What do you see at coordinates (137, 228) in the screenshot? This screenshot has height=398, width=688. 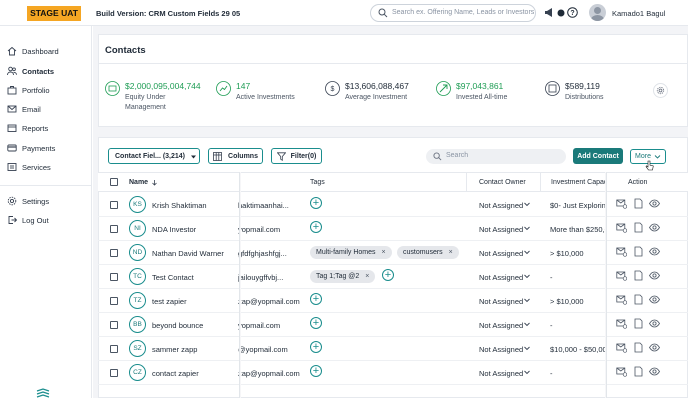 I see `avatar: NI` at bounding box center [137, 228].